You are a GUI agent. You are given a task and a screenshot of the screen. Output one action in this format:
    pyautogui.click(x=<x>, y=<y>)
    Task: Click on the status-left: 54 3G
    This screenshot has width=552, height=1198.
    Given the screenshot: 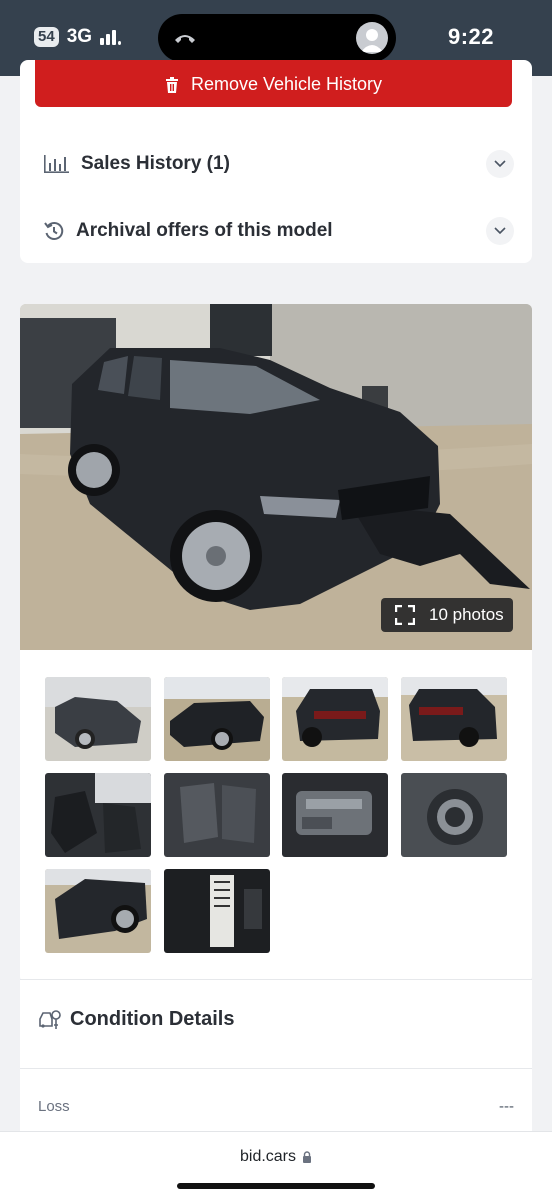 What is the action you would take?
    pyautogui.click(x=78, y=37)
    